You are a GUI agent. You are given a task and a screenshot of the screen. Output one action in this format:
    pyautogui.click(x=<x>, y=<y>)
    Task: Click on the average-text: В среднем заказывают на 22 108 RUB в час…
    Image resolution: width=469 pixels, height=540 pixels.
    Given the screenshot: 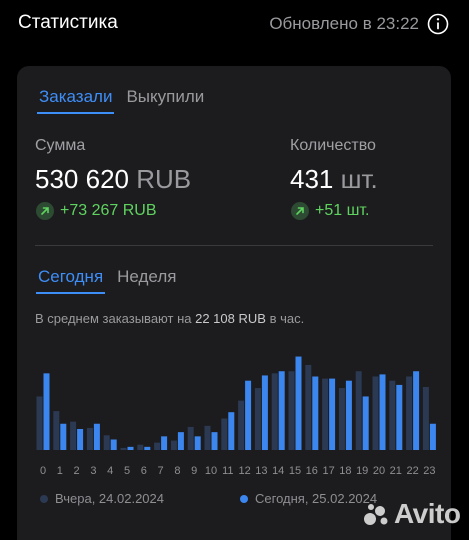 What is the action you would take?
    pyautogui.click(x=169, y=318)
    